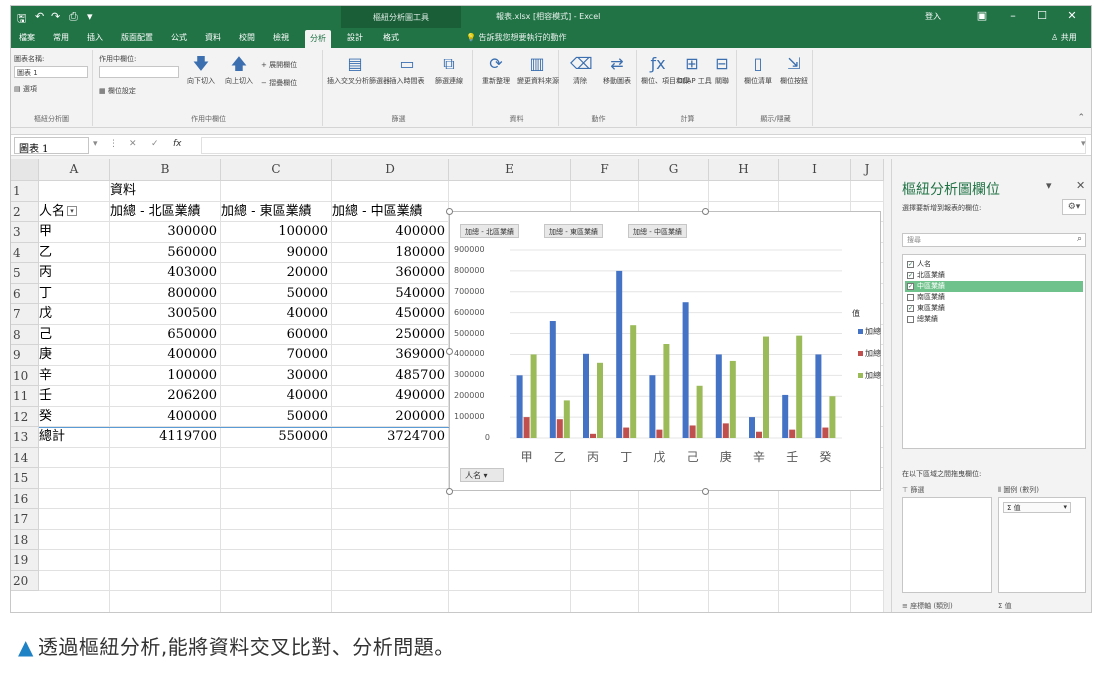 The image size is (1108, 681). What do you see at coordinates (1049, 185) in the screenshot?
I see `pane-options-icon: ▾` at bounding box center [1049, 185].